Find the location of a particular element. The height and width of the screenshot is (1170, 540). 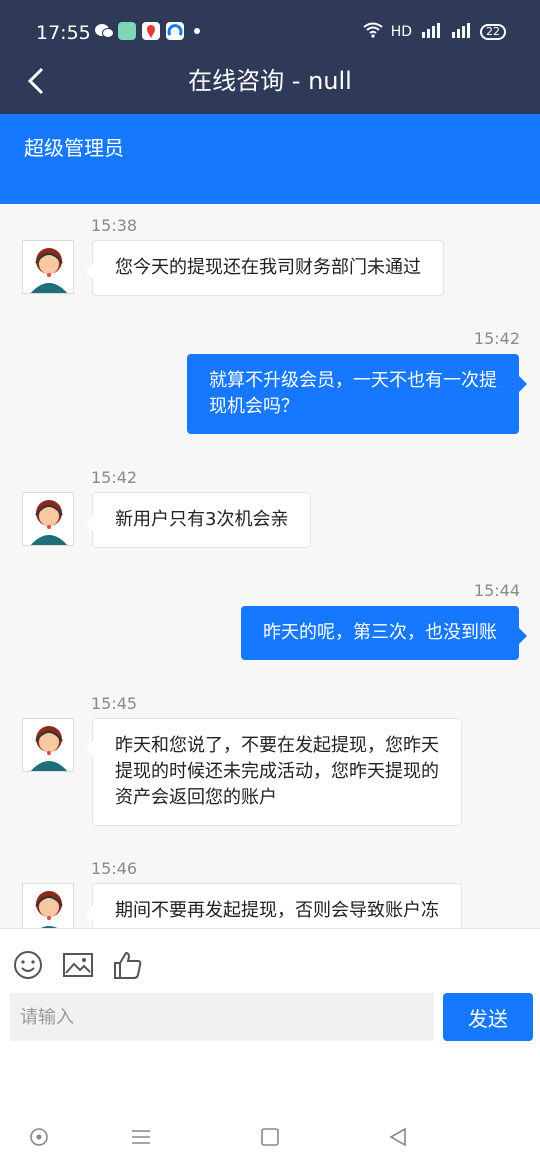

message-bubble-incoming: 期间不要再发起提现，否则会导致账户冻 is located at coordinates (273, 905).